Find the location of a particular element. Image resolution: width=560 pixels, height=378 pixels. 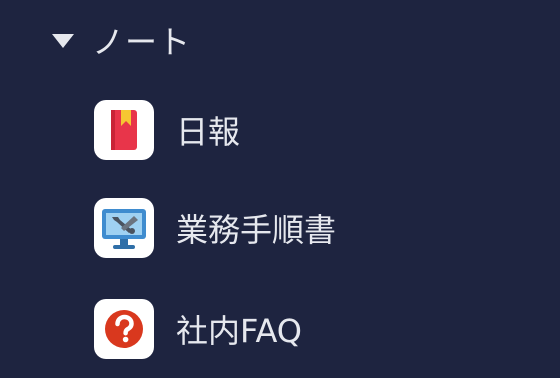

notes-section-header: ノート is located at coordinates (121, 40).